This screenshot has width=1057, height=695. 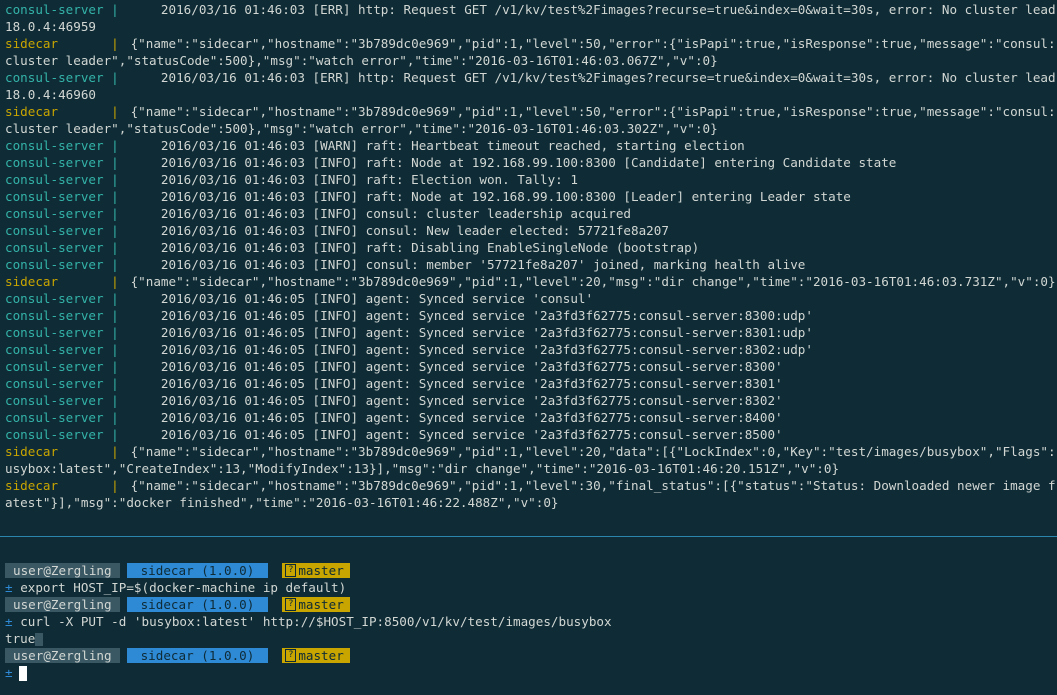 What do you see at coordinates (22, 673) in the screenshot?
I see `text-cursor` at bounding box center [22, 673].